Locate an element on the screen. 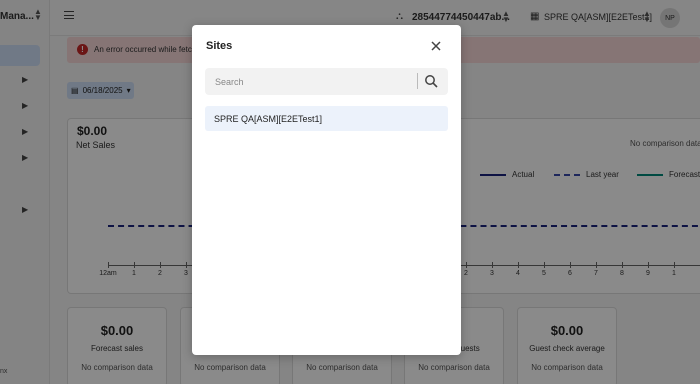  search-divider is located at coordinates (417, 81).